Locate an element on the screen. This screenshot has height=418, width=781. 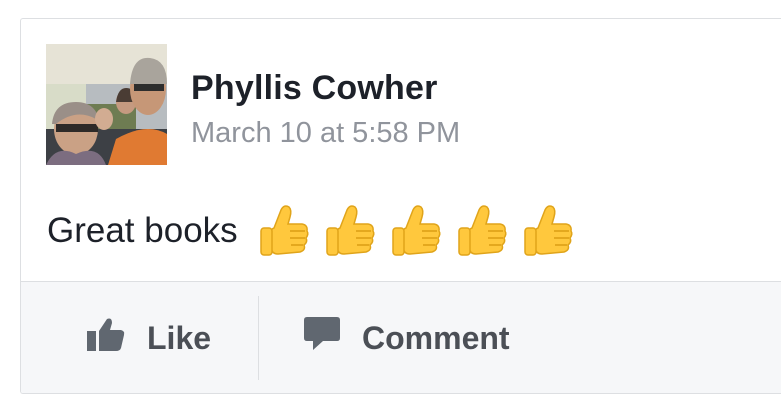
author-name: Phyllis Cowher is located at coordinates (314, 88).